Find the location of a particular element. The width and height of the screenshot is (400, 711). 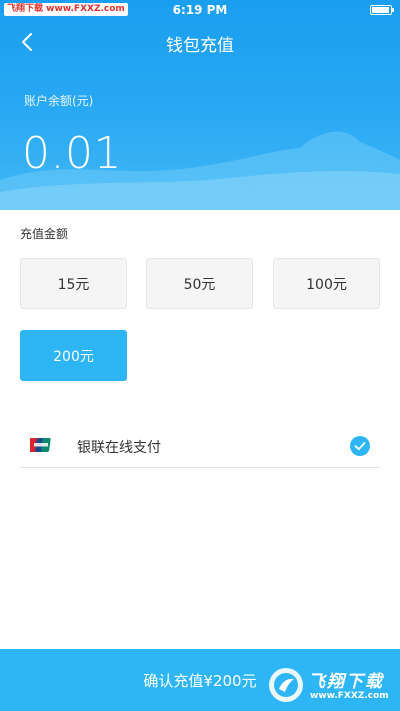

status-time: 6:19 PM is located at coordinates (200, 10).